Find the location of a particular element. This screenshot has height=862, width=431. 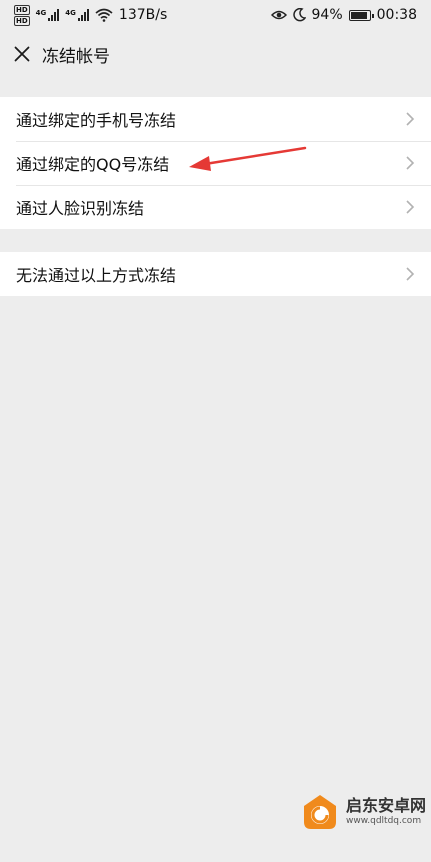

site-logo-icon is located at coordinates (320, 812).